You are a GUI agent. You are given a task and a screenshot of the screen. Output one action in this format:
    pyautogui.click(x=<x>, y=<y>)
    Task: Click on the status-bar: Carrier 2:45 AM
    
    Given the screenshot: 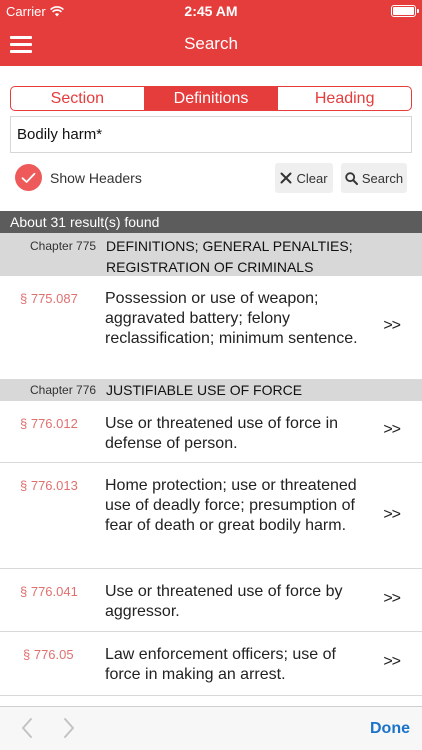 What is the action you would take?
    pyautogui.click(x=211, y=11)
    